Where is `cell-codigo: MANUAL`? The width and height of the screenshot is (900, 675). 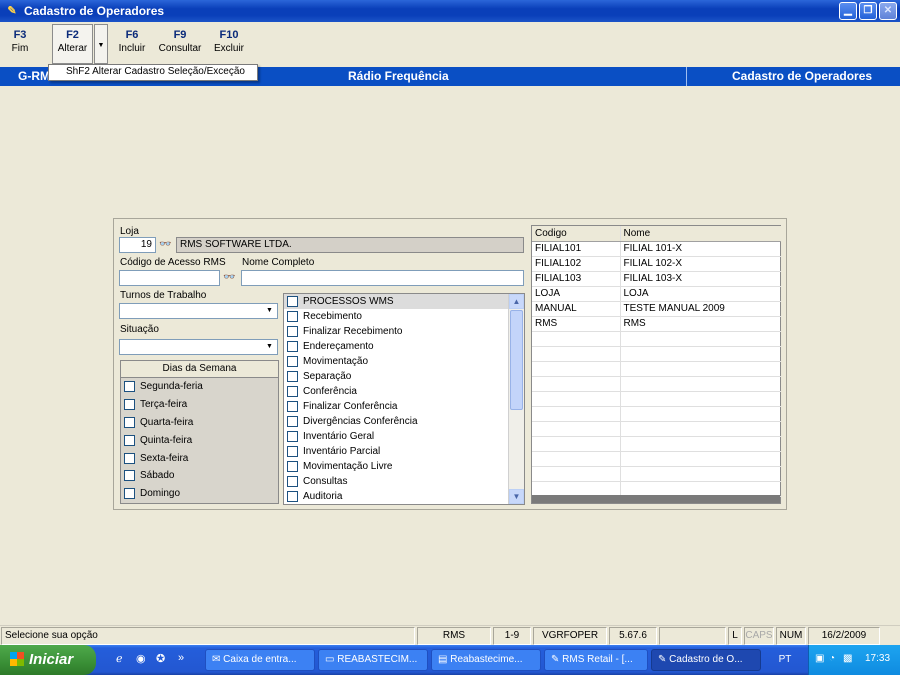
cell-codigo: MANUAL is located at coordinates (576, 309).